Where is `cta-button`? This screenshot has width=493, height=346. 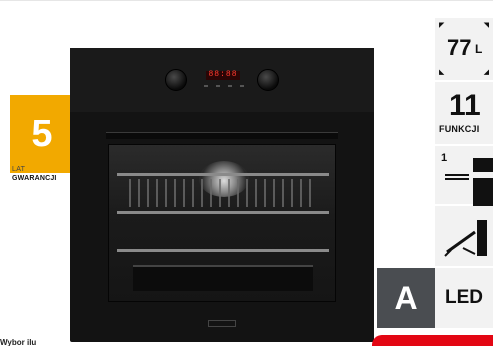
cta-button is located at coordinates (432, 340).